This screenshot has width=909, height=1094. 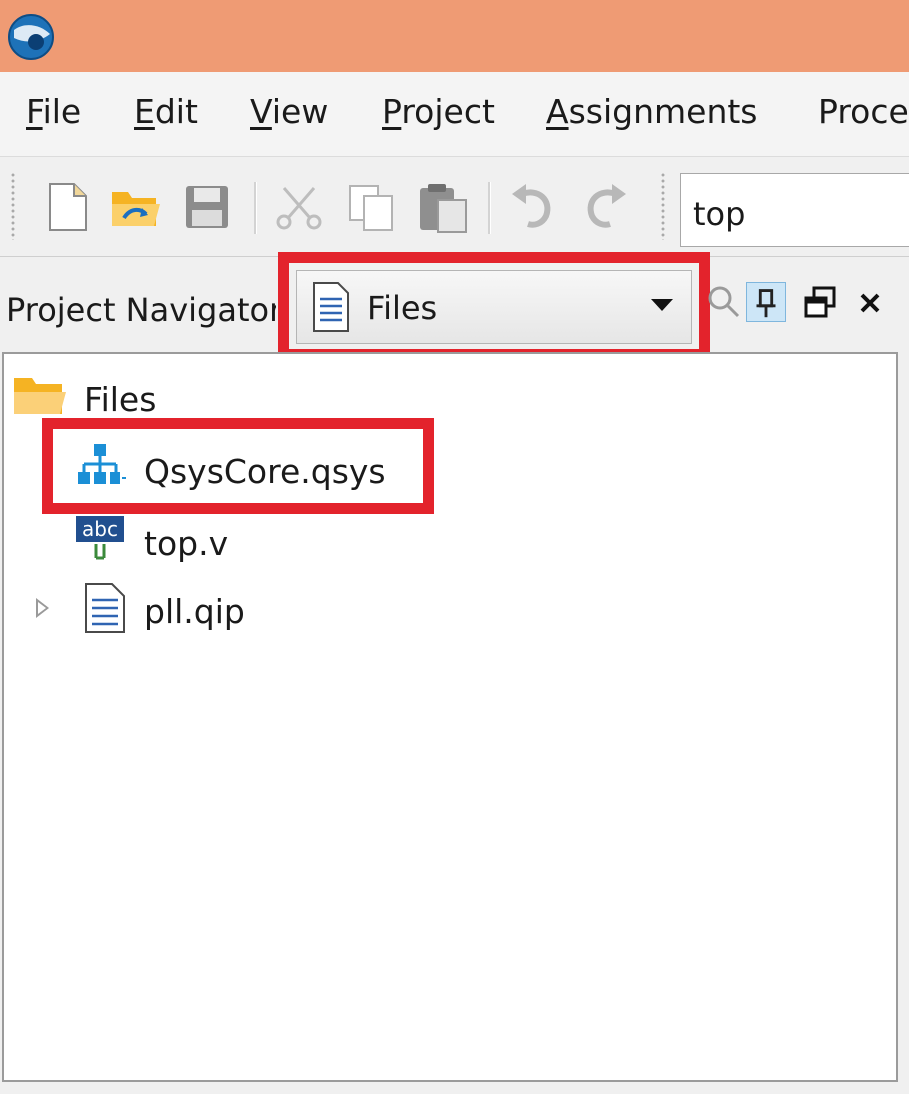 I want to click on expand-arrow-icon, so click(x=42, y=608).